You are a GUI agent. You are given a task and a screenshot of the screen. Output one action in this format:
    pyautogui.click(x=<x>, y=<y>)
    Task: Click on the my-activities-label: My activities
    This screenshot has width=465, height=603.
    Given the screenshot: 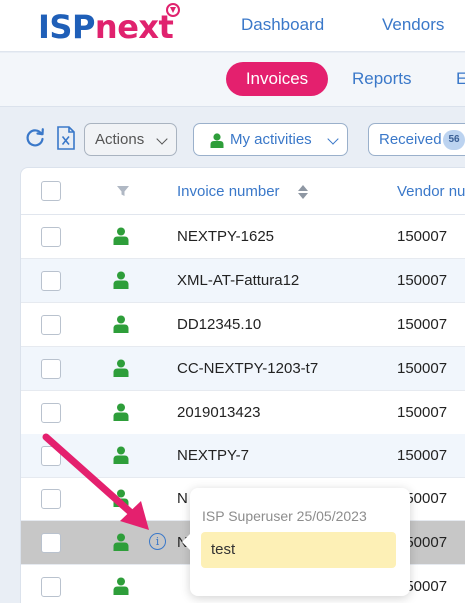 What is the action you would take?
    pyautogui.click(x=271, y=139)
    